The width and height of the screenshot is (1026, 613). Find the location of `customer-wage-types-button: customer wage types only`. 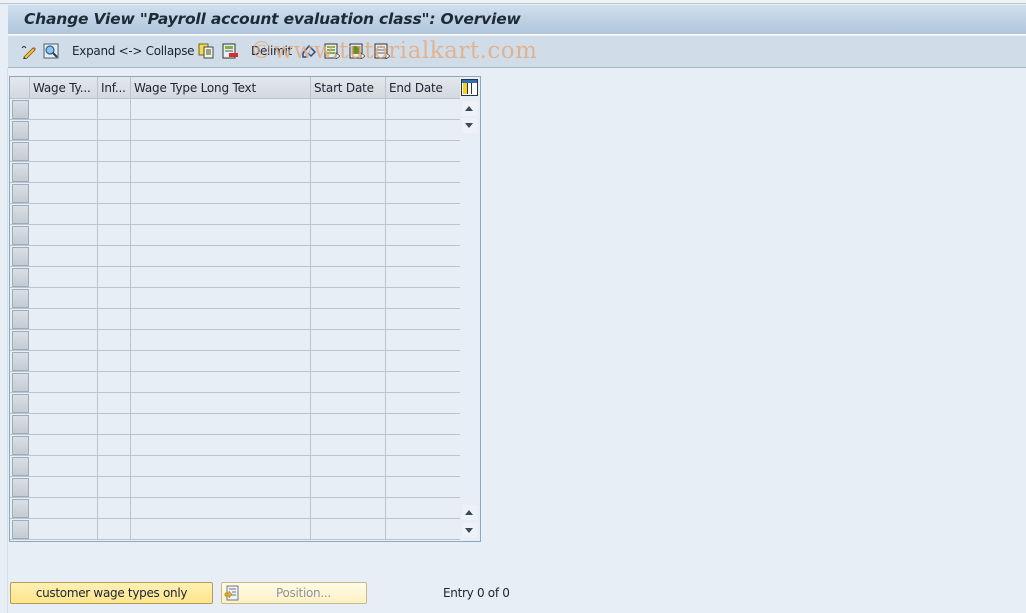

customer-wage-types-button: customer wage types only is located at coordinates (111, 593).